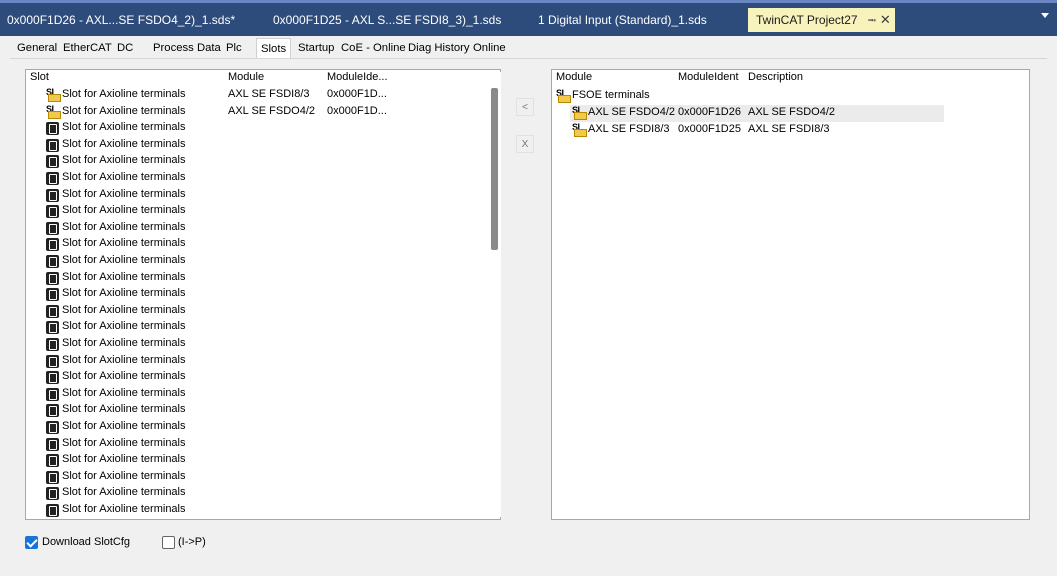 The width and height of the screenshot is (1057, 576). I want to click on tab-process-data: Process Data, so click(187, 48).